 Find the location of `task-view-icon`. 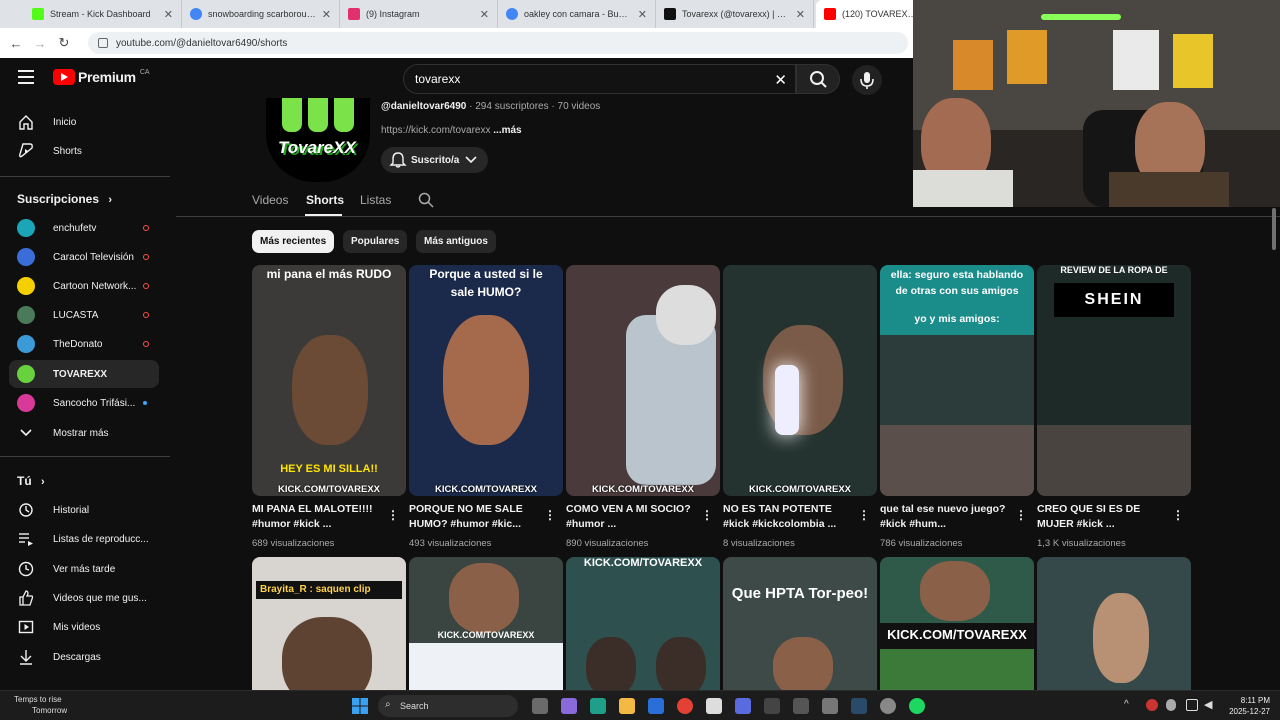

task-view-icon is located at coordinates (540, 706).